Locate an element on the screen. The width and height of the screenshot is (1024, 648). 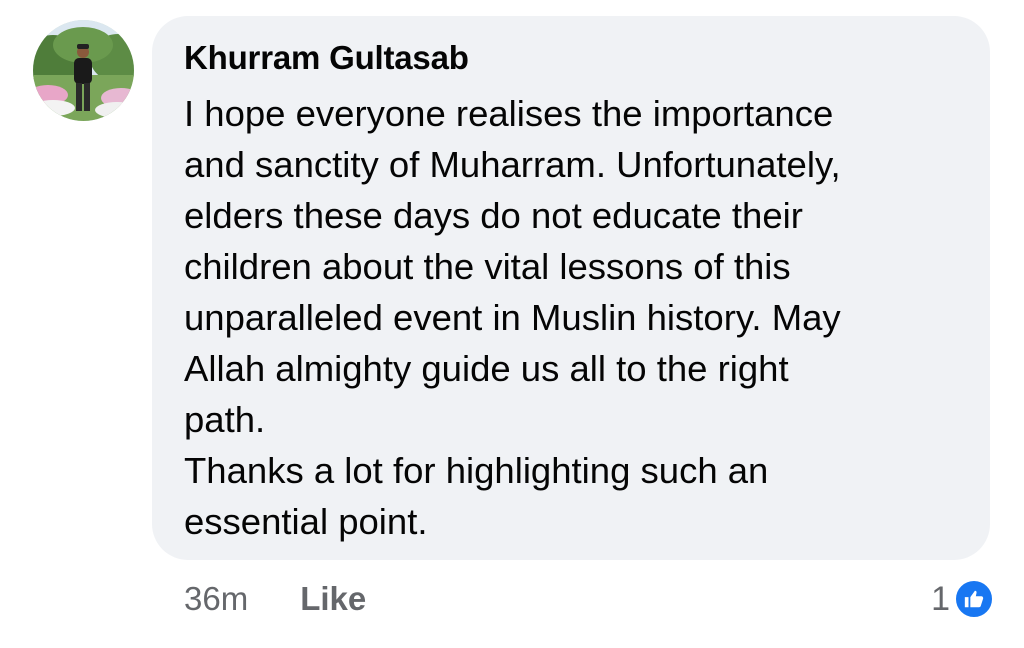
comment-line: I hope everyone realises the importance is located at coordinates (509, 113).